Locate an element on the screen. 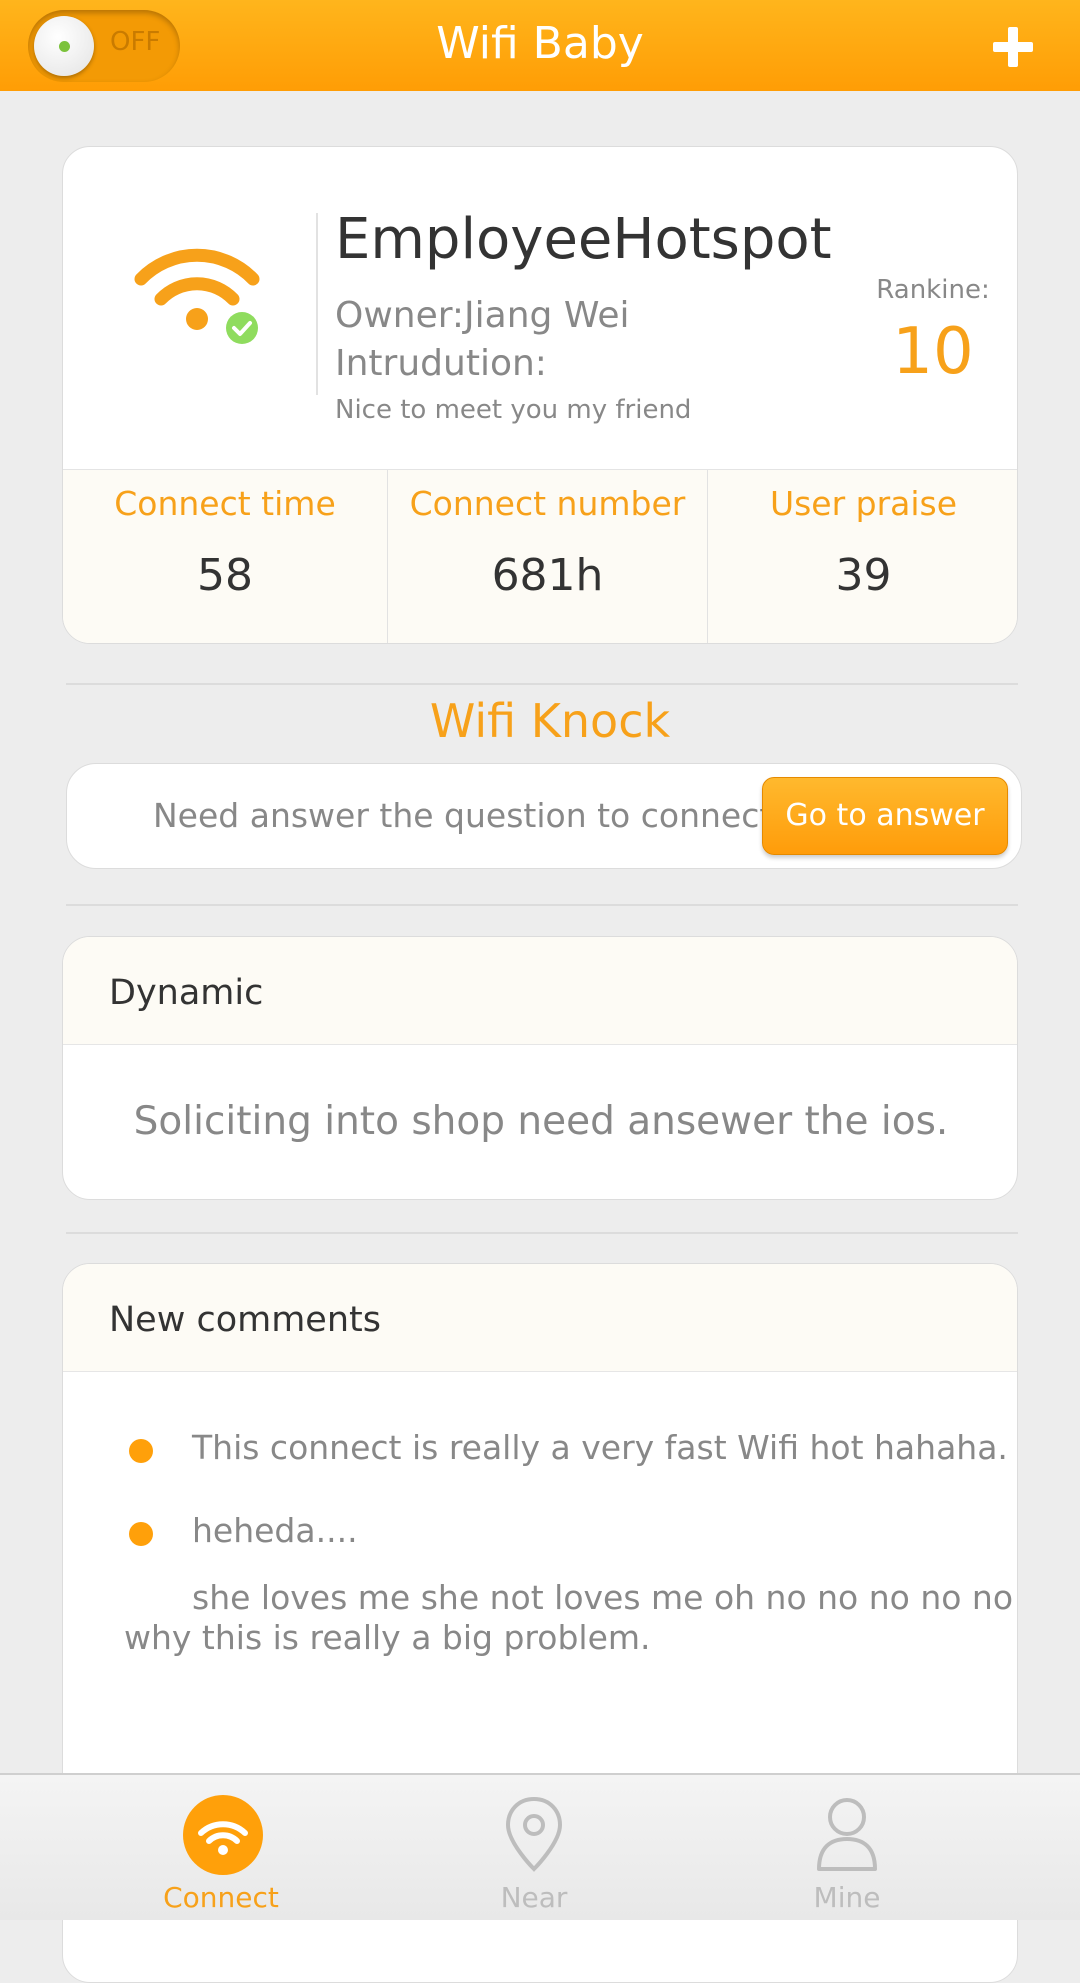 The image size is (1080, 1983). wifi-connected-icon is located at coordinates (198, 302).